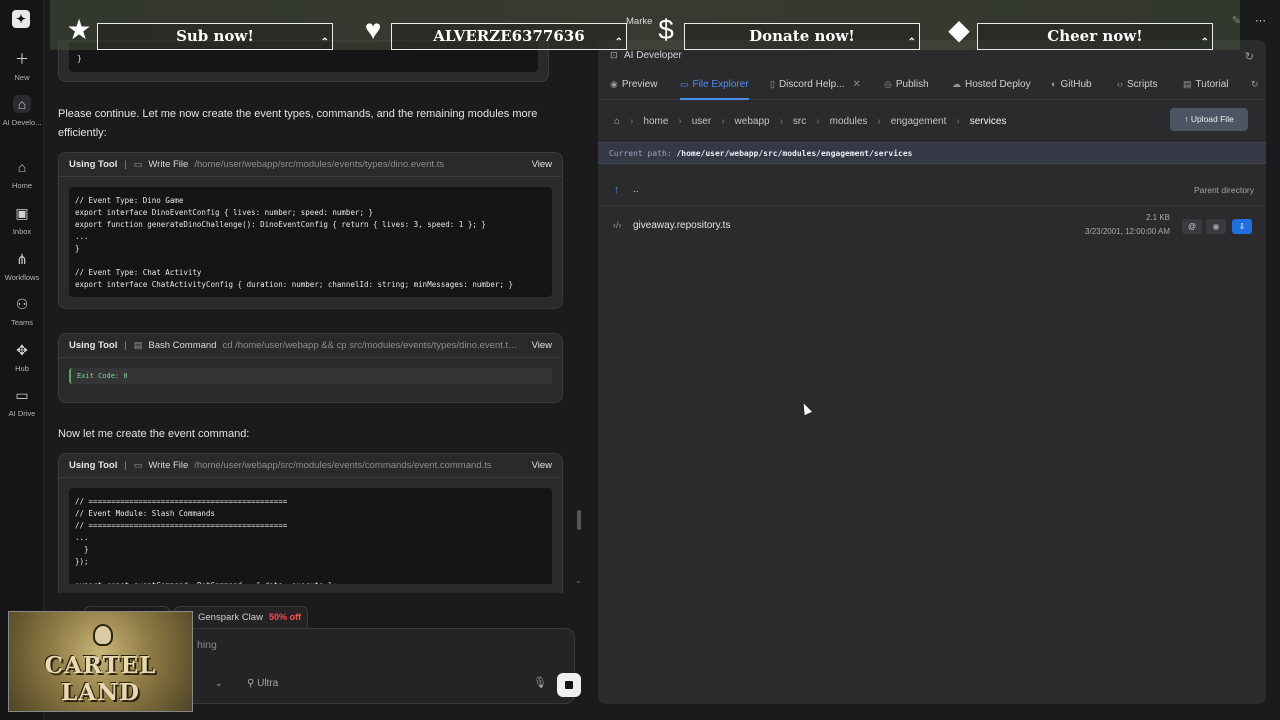 The height and width of the screenshot is (720, 1280). I want to click on link-icon: ⚲, so click(252, 683).